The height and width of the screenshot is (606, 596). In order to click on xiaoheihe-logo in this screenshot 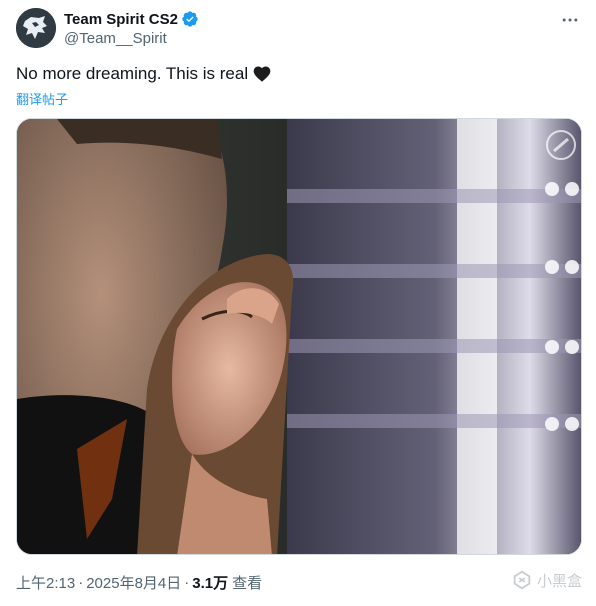, I will do `click(522, 580)`.